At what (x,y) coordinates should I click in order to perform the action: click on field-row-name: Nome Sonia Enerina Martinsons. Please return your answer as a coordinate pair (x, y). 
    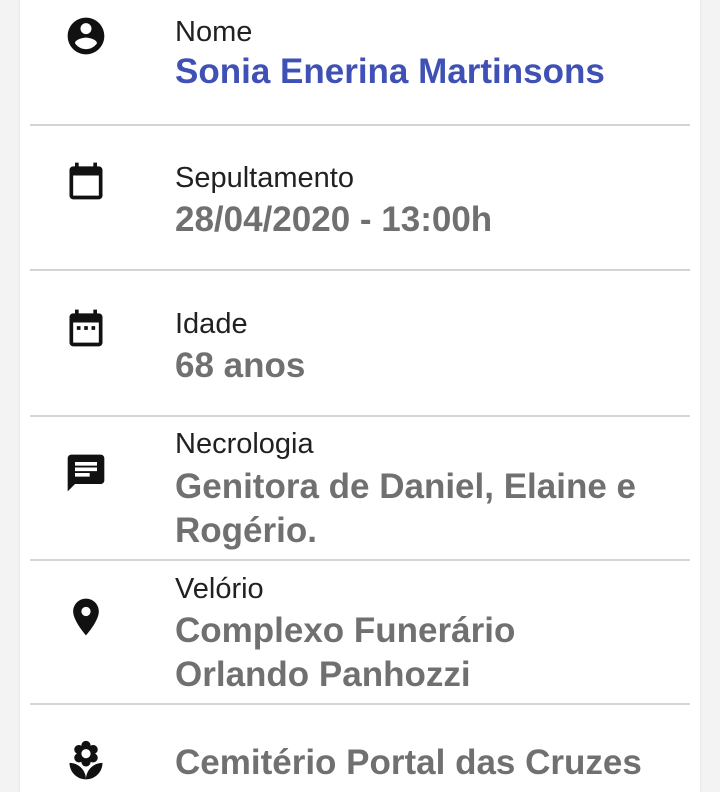
    Looking at the image, I should click on (360, 62).